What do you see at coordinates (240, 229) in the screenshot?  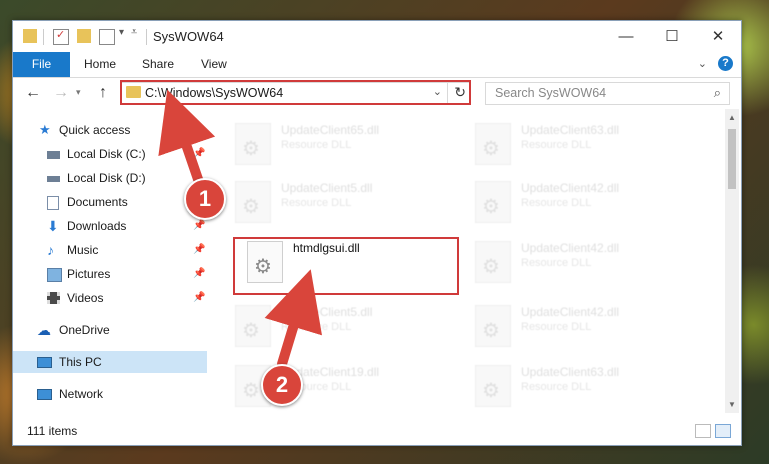 I see `callout-arrows` at bounding box center [240, 229].